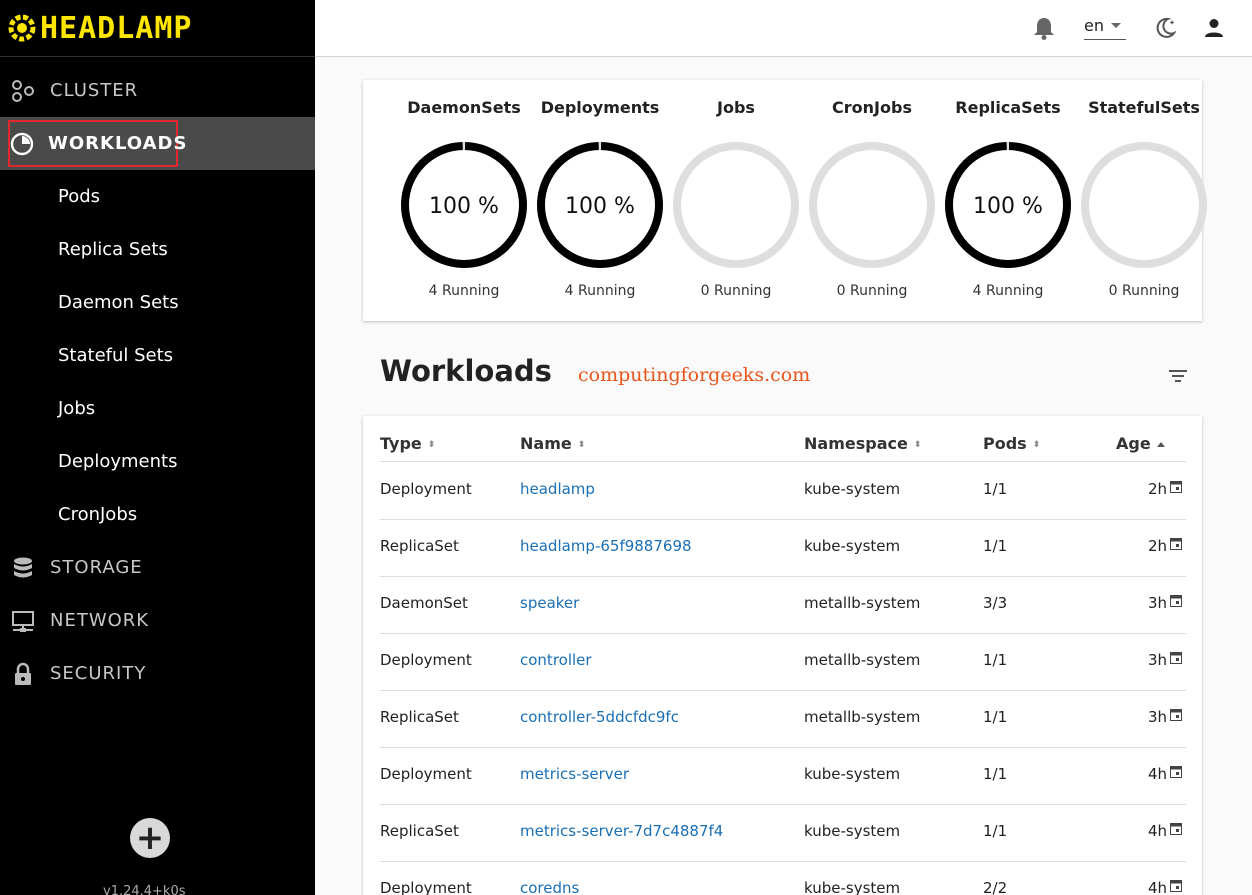 The width and height of the screenshot is (1252, 895). Describe the element at coordinates (736, 107) in the screenshot. I see `gauge-title: Jobs` at that location.